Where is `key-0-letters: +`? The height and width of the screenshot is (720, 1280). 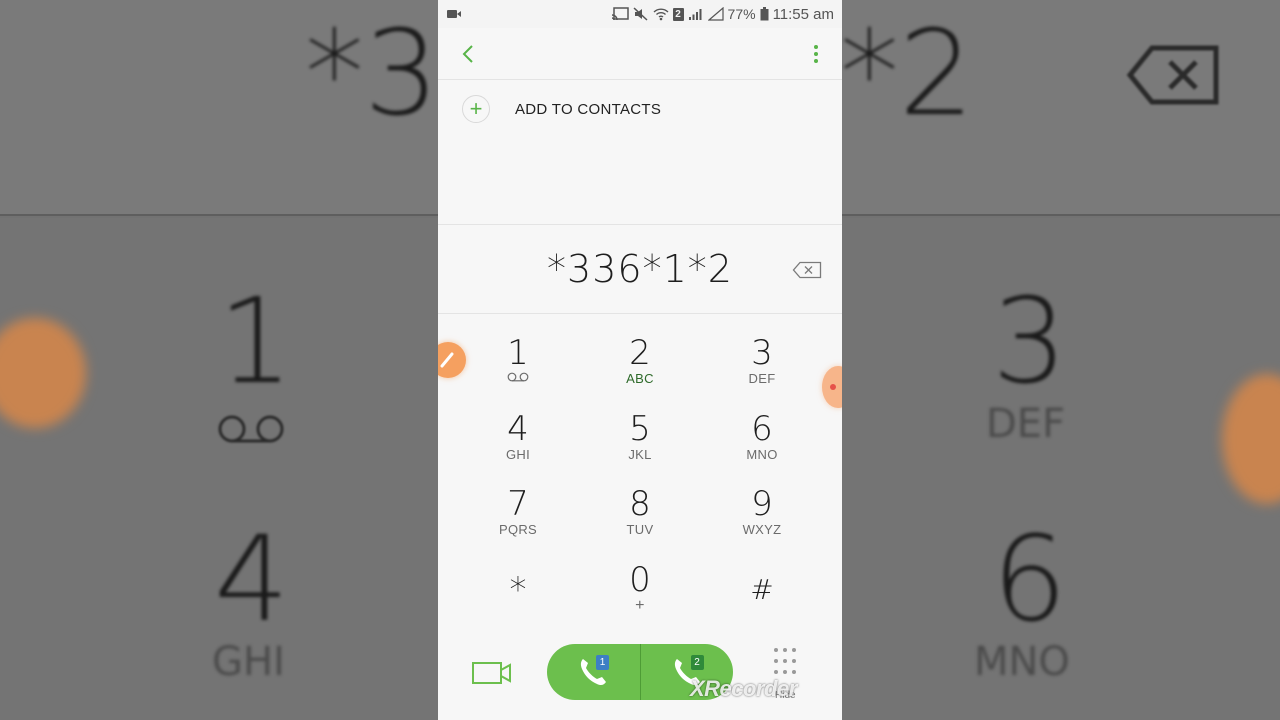
key-0-letters: + is located at coordinates (640, 605).